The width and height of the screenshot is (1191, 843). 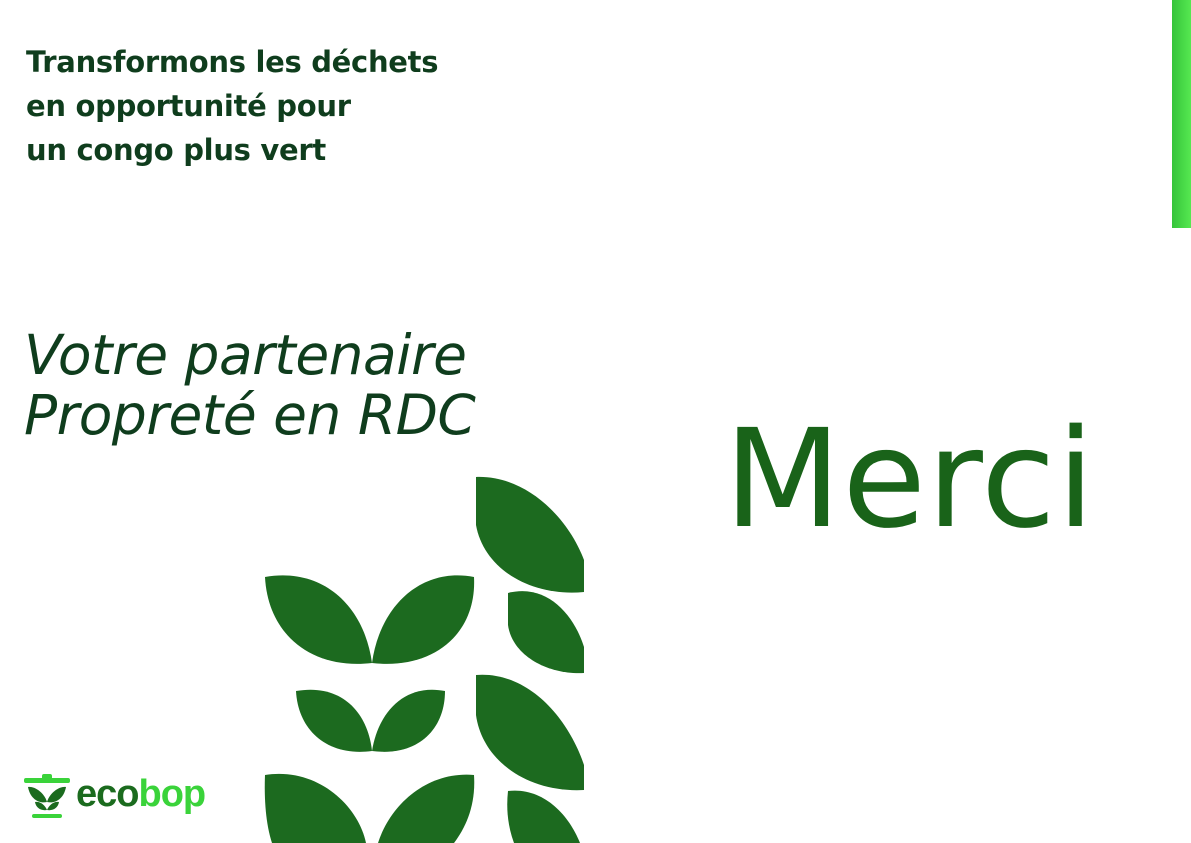 I want to click on ecobop-logo: ecobop, so click(x=127, y=798).